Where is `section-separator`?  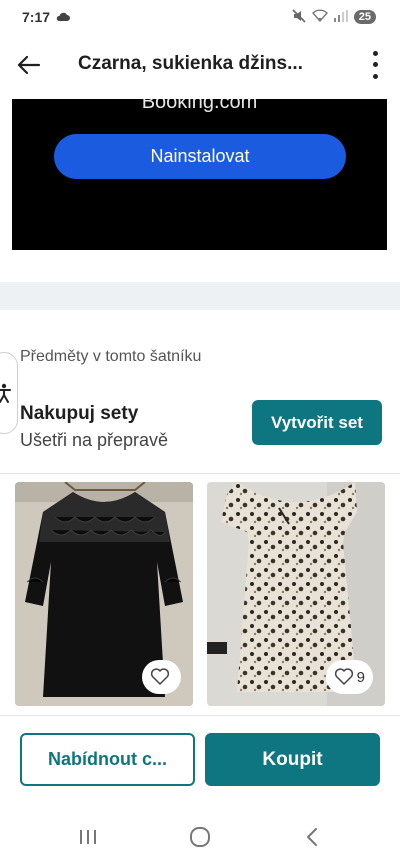
section-separator is located at coordinates (200, 296).